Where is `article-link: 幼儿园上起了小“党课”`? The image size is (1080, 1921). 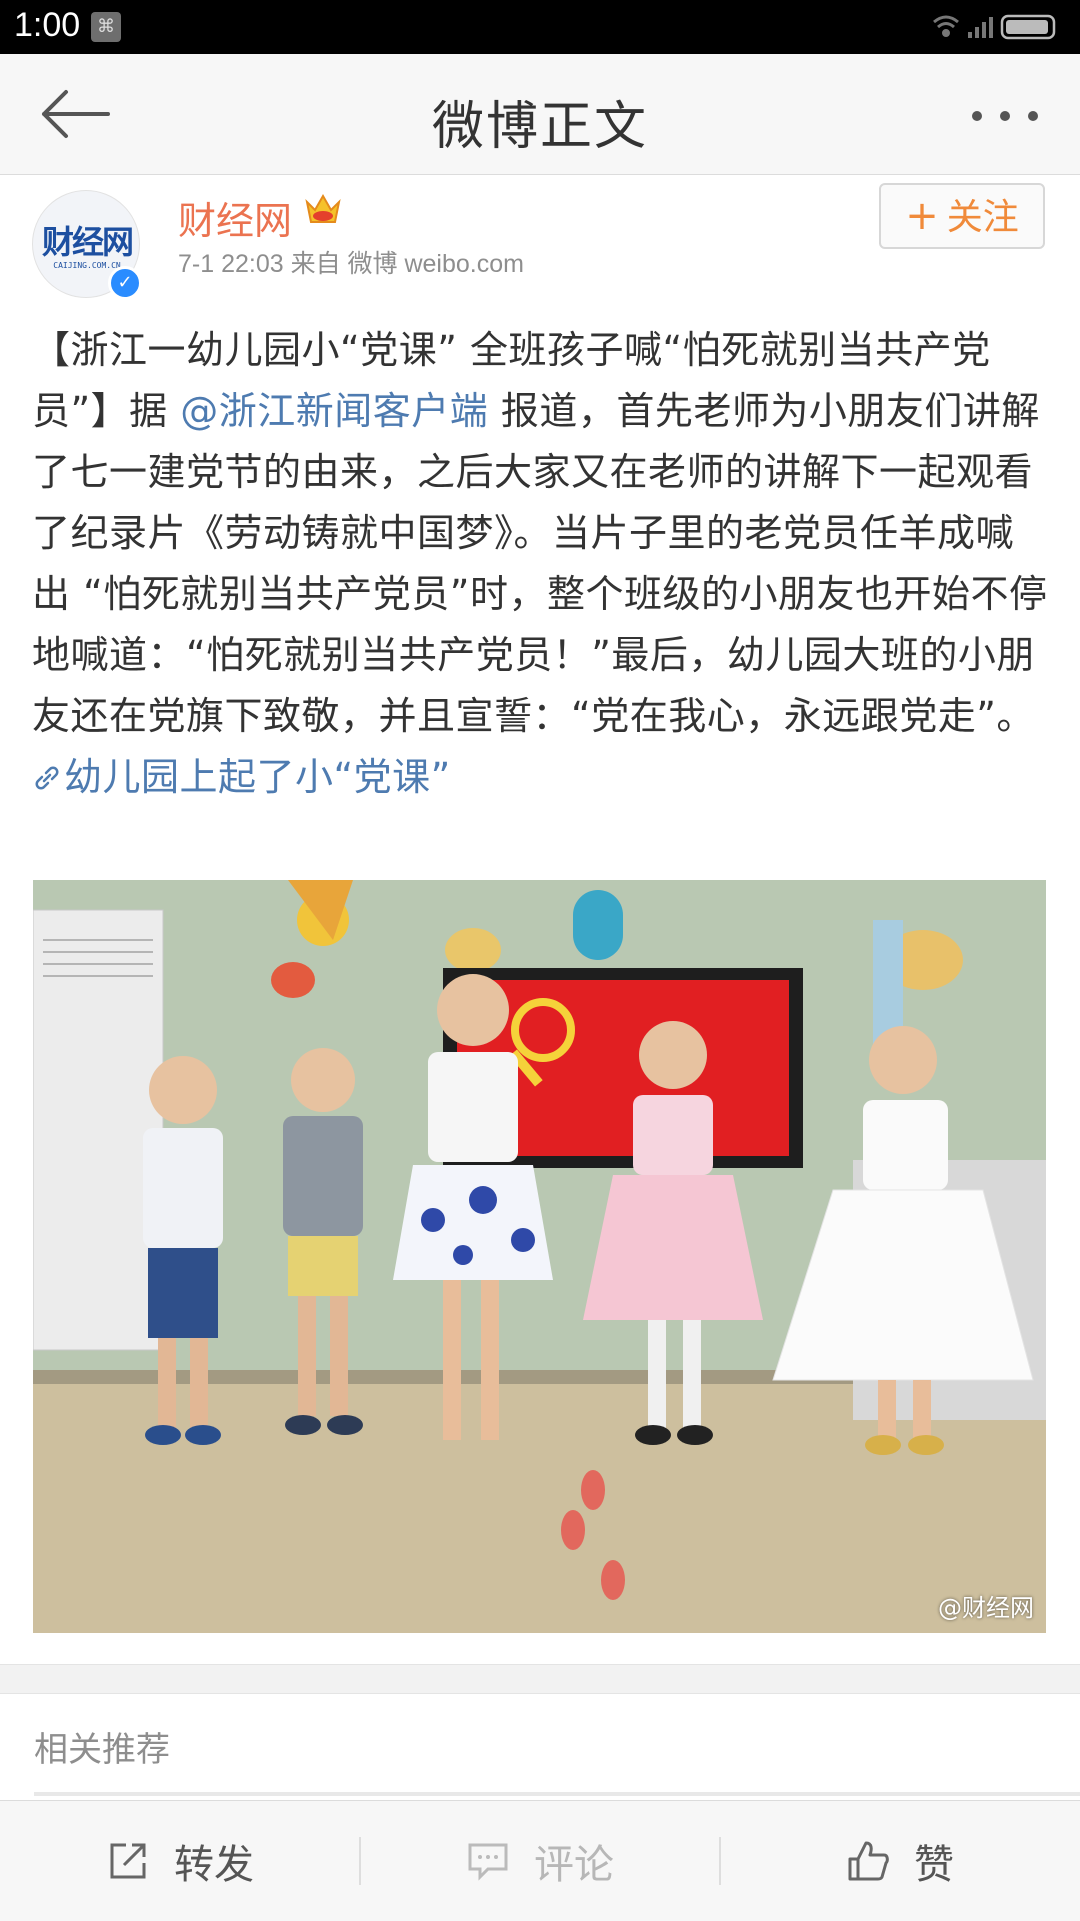 article-link: 幼儿园上起了小“党课” is located at coordinates (241, 777).